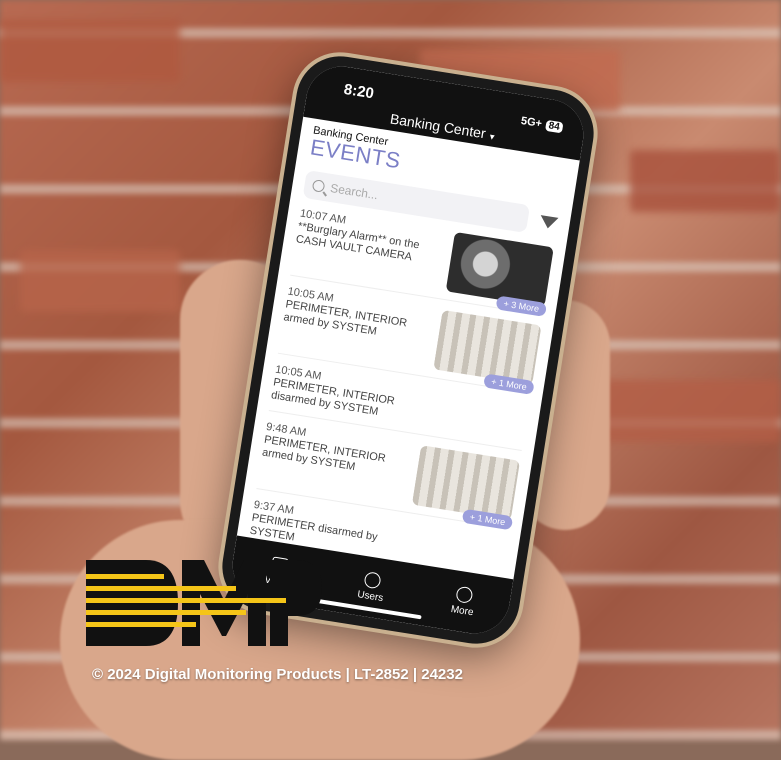 This screenshot has width=781, height=760. I want to click on tab-users: Users, so click(371, 587).